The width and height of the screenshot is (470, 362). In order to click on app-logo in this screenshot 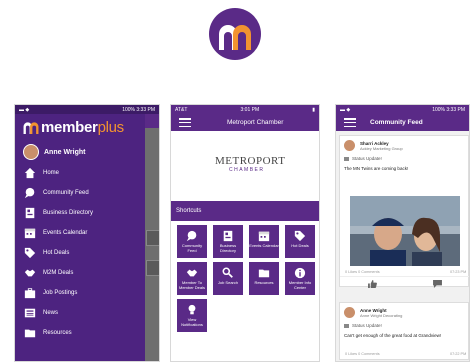, I will do `click(235, 34)`.